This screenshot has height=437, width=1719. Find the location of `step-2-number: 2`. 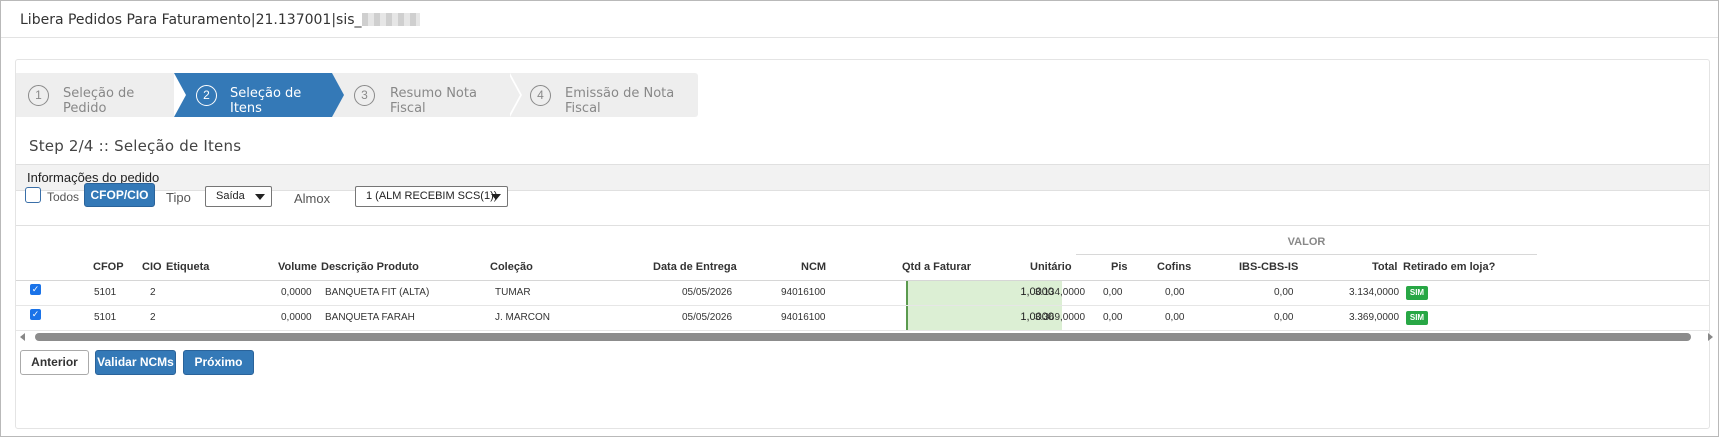

step-2-number: 2 is located at coordinates (206, 95).